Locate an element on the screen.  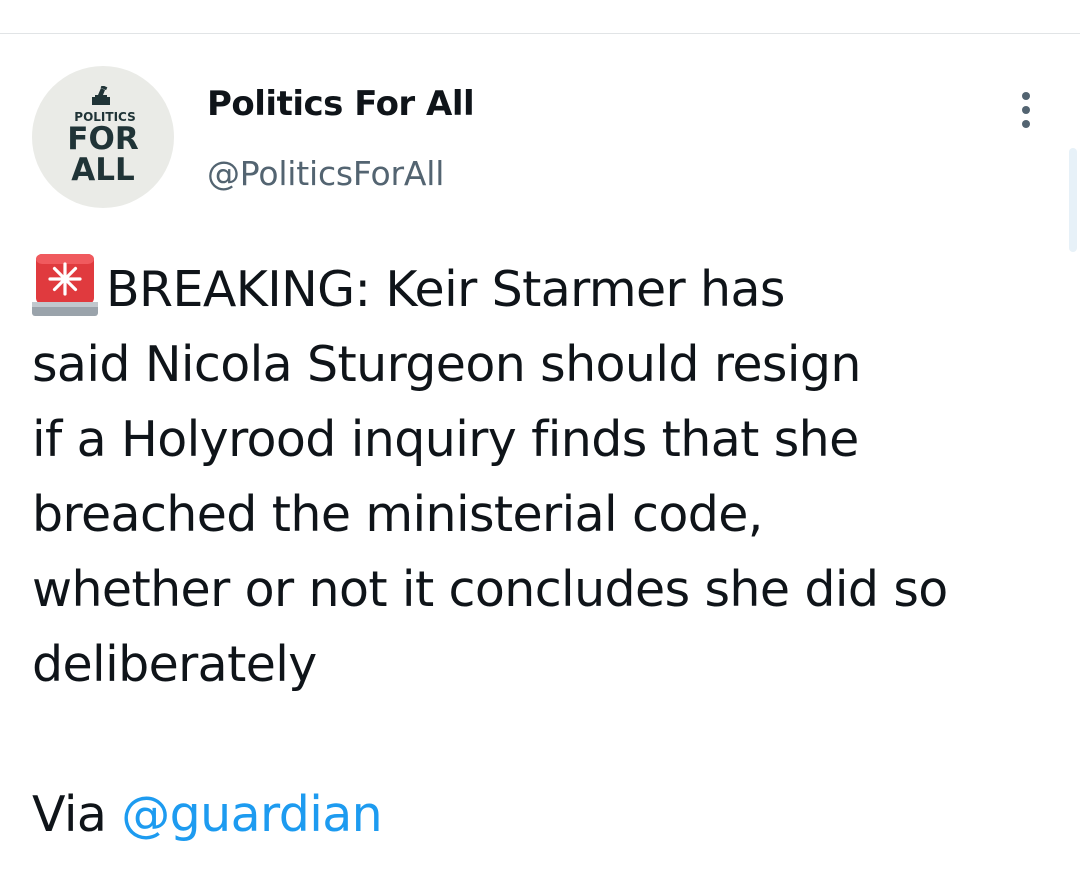
ballot-box-icon is located at coordinates (101, 95).